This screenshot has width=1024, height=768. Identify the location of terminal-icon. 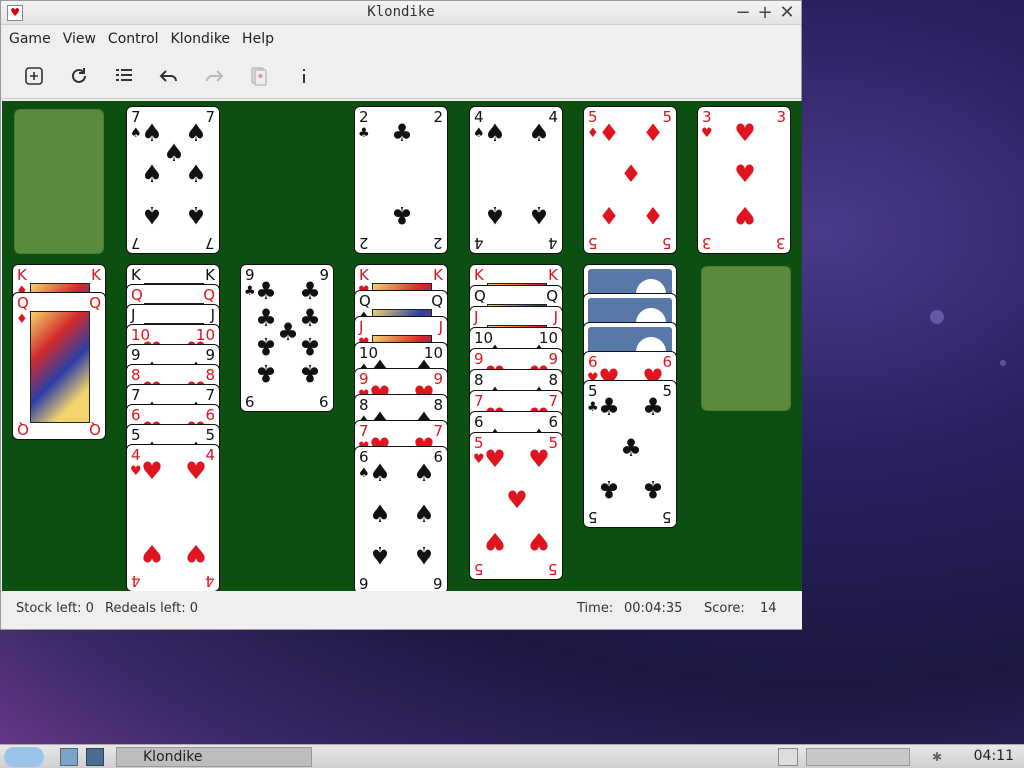
(95, 757).